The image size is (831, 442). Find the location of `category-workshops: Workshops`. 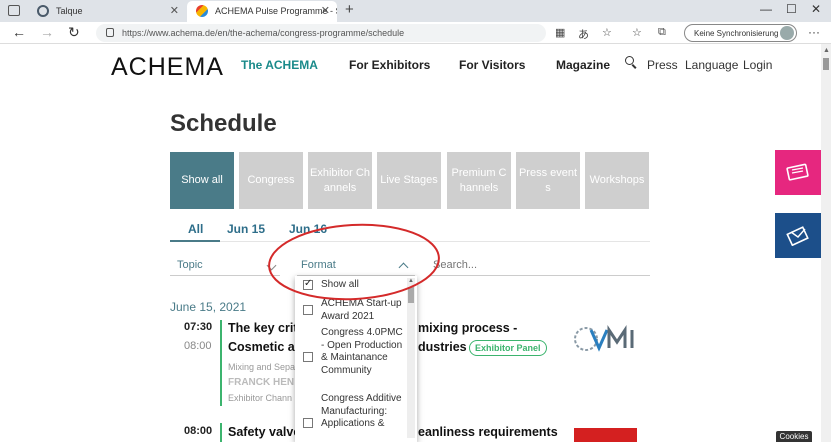

category-workshops: Workshops is located at coordinates (617, 180).